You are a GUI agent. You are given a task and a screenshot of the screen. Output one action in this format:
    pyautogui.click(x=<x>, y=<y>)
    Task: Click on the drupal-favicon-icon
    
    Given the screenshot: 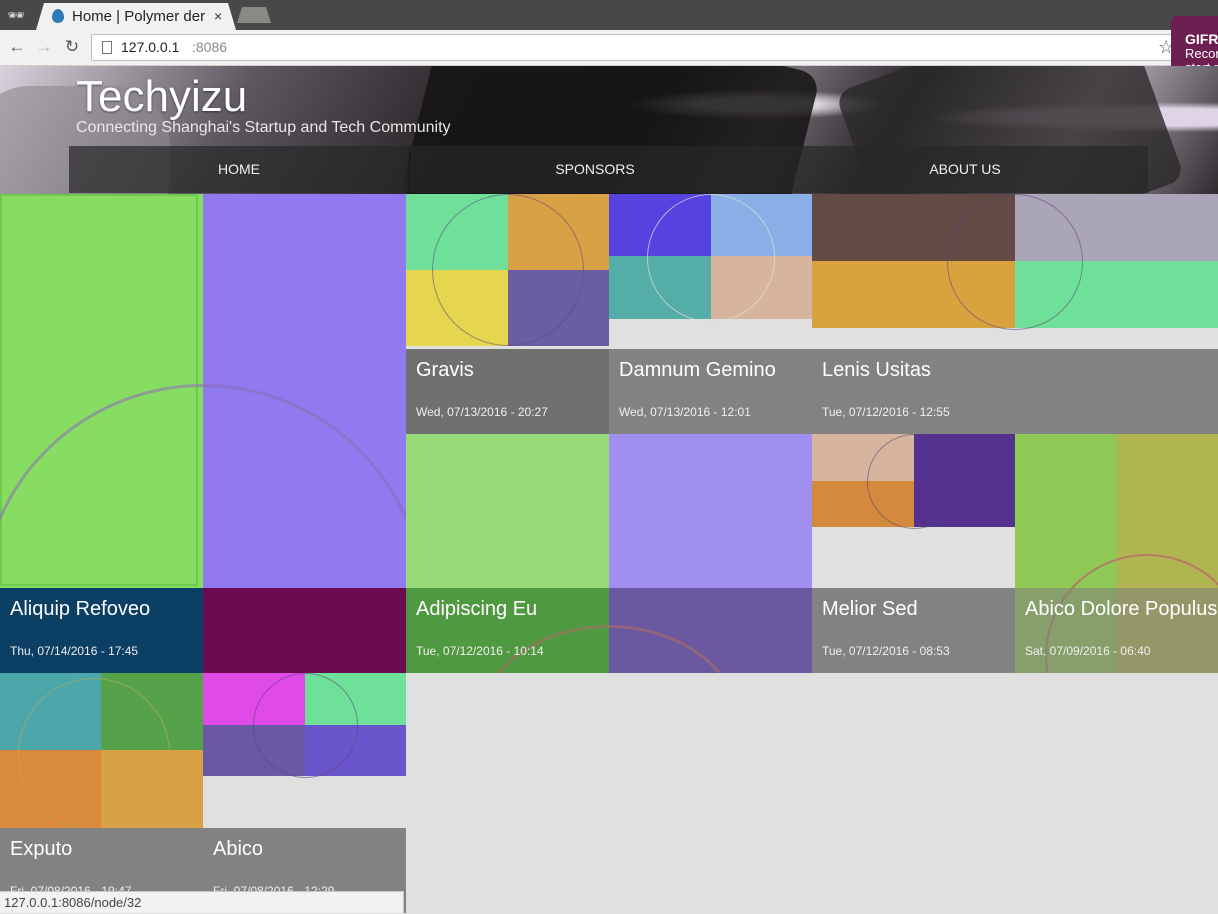 What is the action you would take?
    pyautogui.click(x=58, y=16)
    